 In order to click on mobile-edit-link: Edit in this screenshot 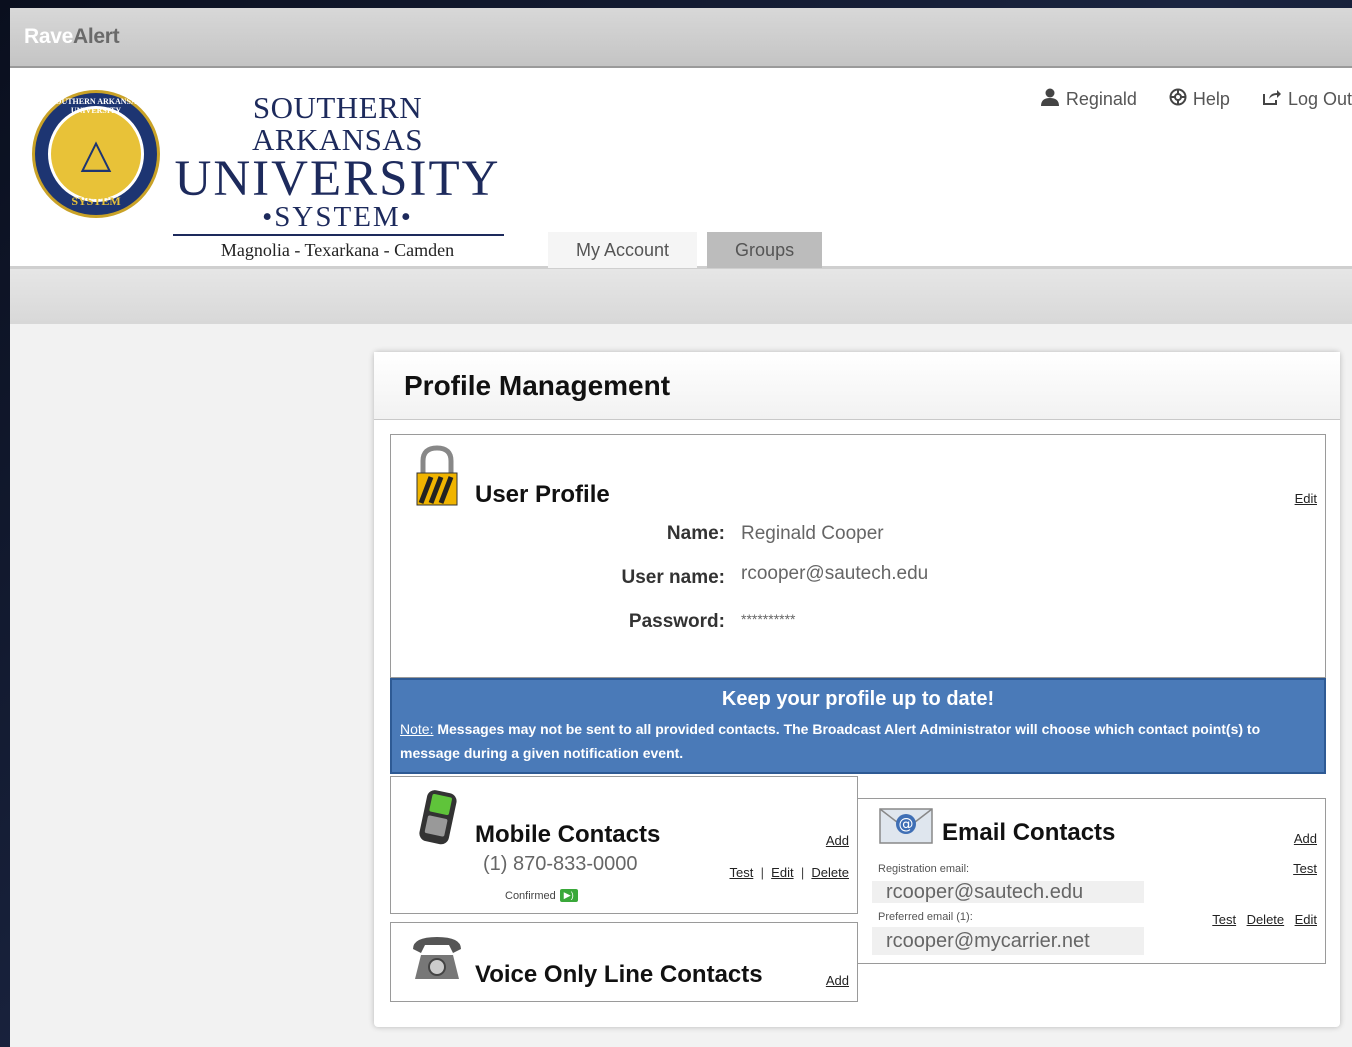, I will do `click(782, 872)`.